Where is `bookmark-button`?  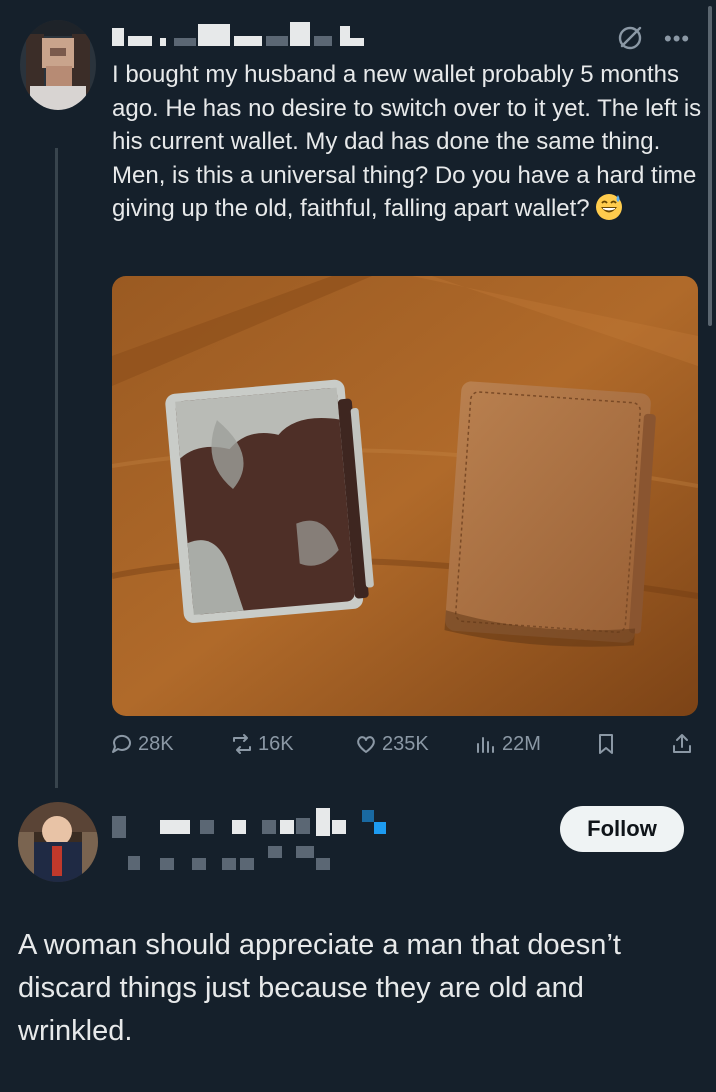 bookmark-button is located at coordinates (606, 744).